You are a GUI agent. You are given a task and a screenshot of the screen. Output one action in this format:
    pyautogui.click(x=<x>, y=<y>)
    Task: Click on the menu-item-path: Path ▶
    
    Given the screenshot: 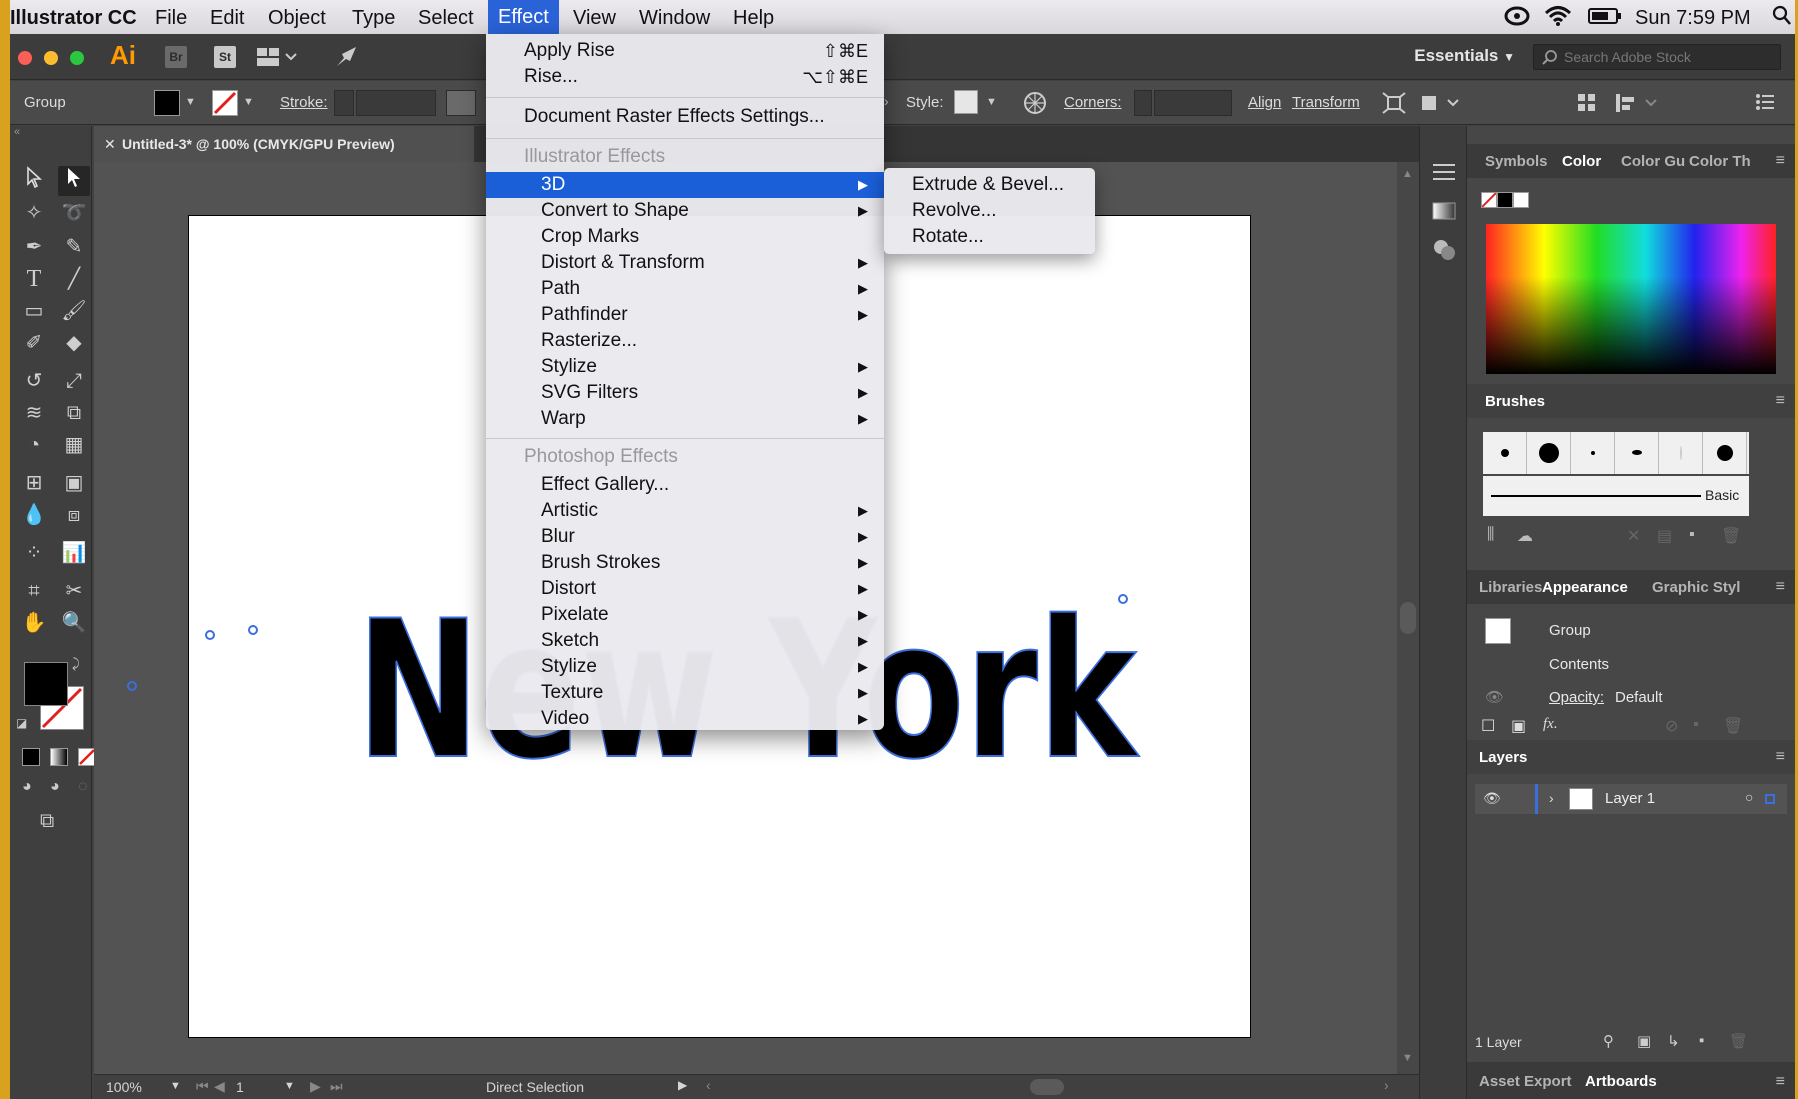 What is the action you would take?
    pyautogui.click(x=685, y=289)
    